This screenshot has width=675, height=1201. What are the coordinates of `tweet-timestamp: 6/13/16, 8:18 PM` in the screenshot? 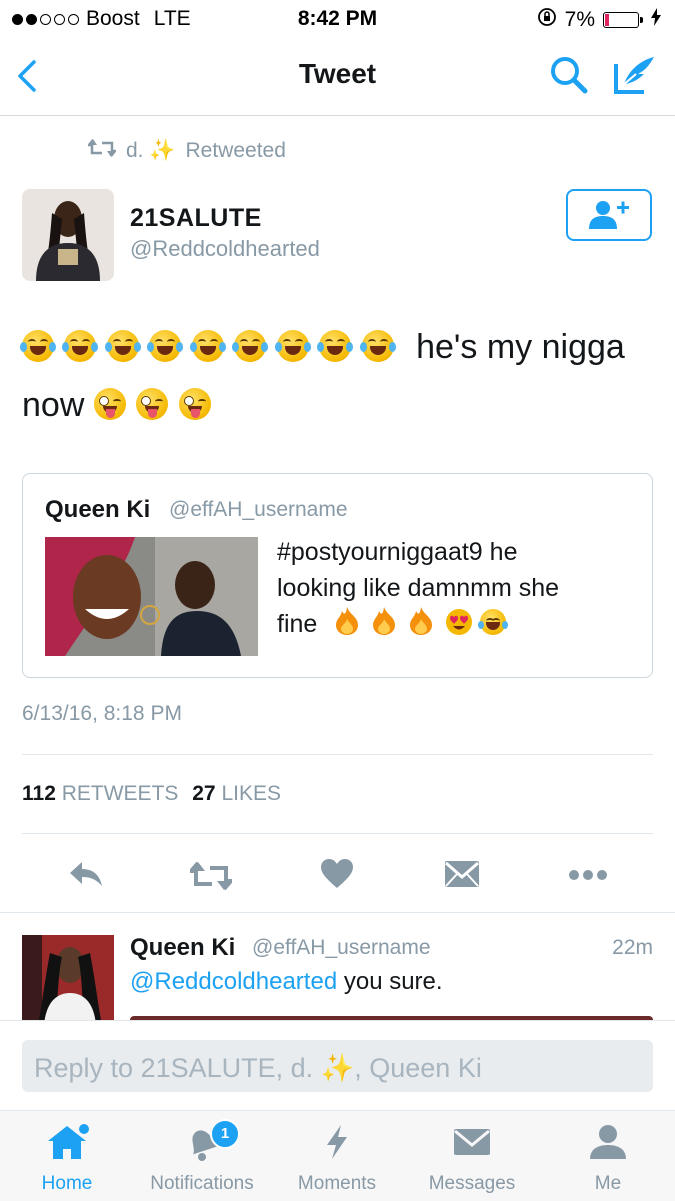 It's located at (102, 713).